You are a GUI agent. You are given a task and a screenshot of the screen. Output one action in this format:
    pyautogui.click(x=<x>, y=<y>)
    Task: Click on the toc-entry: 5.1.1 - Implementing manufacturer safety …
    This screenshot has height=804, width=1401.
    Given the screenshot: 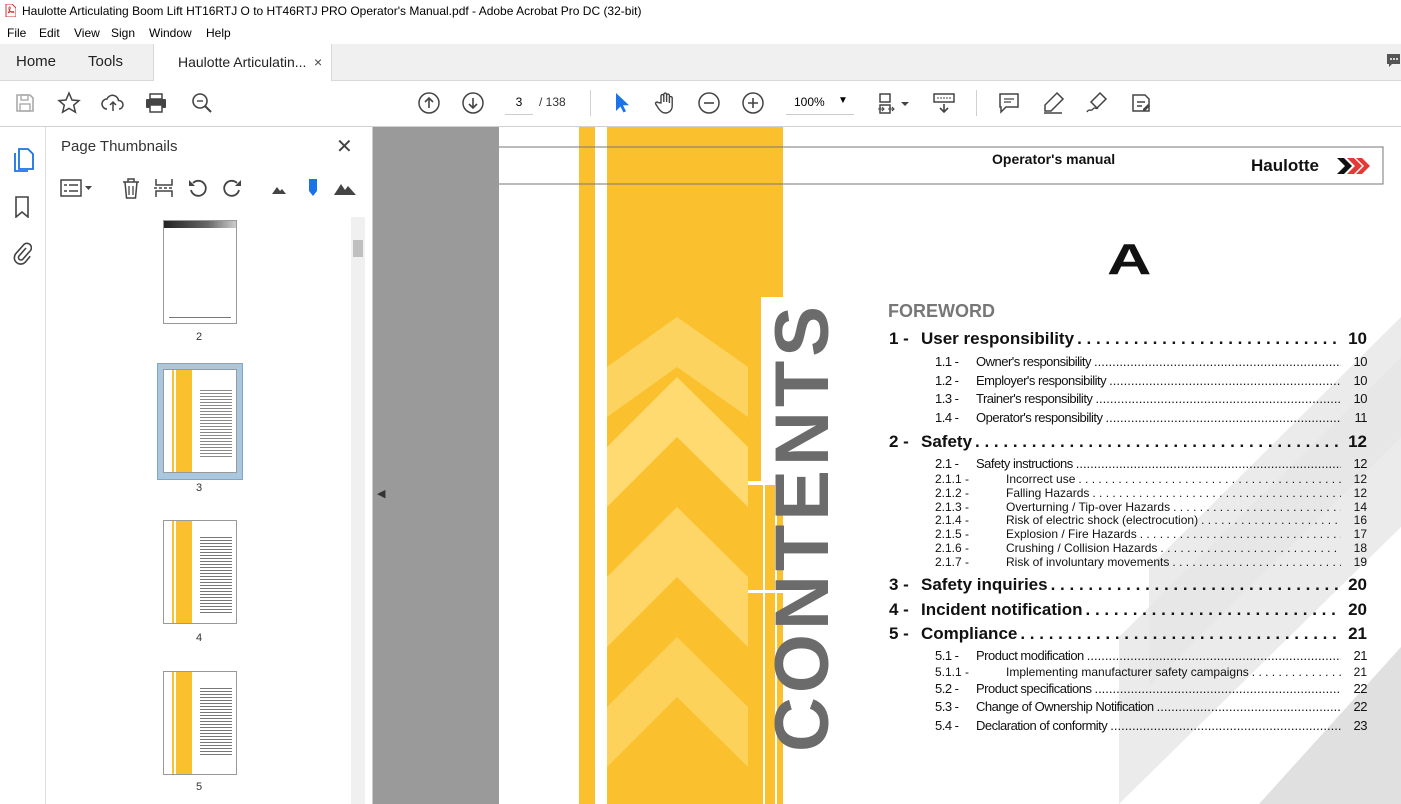 What is the action you would take?
    pyautogui.click(x=950, y=673)
    